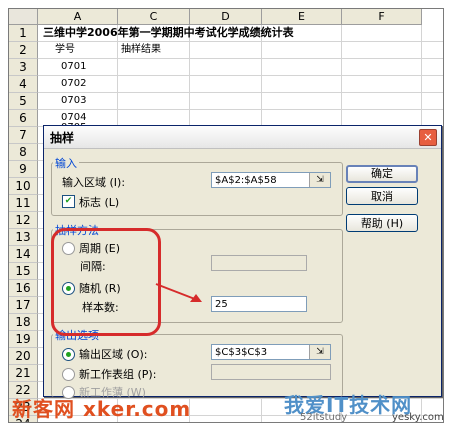 The height and width of the screenshot is (429, 450). Describe the element at coordinates (271, 372) in the screenshot. I see `new-sheet-field` at that location.